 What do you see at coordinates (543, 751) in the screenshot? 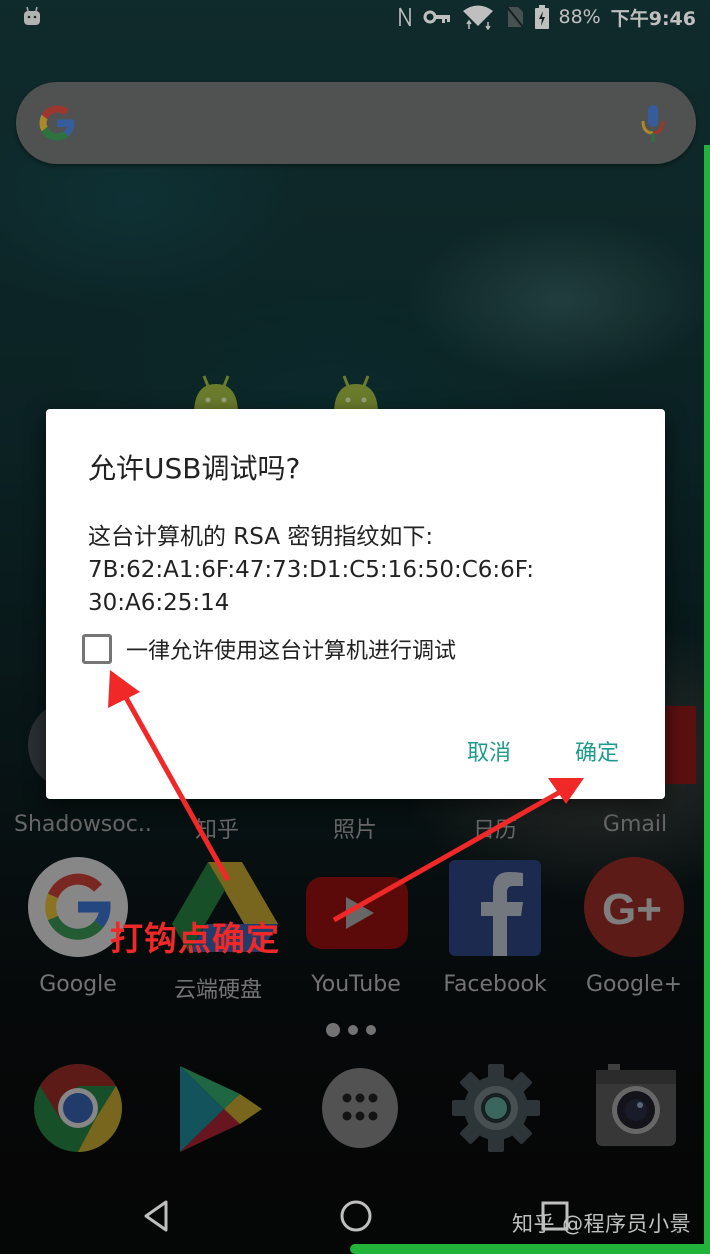
I see `dialog-actions: 取消 确定` at bounding box center [543, 751].